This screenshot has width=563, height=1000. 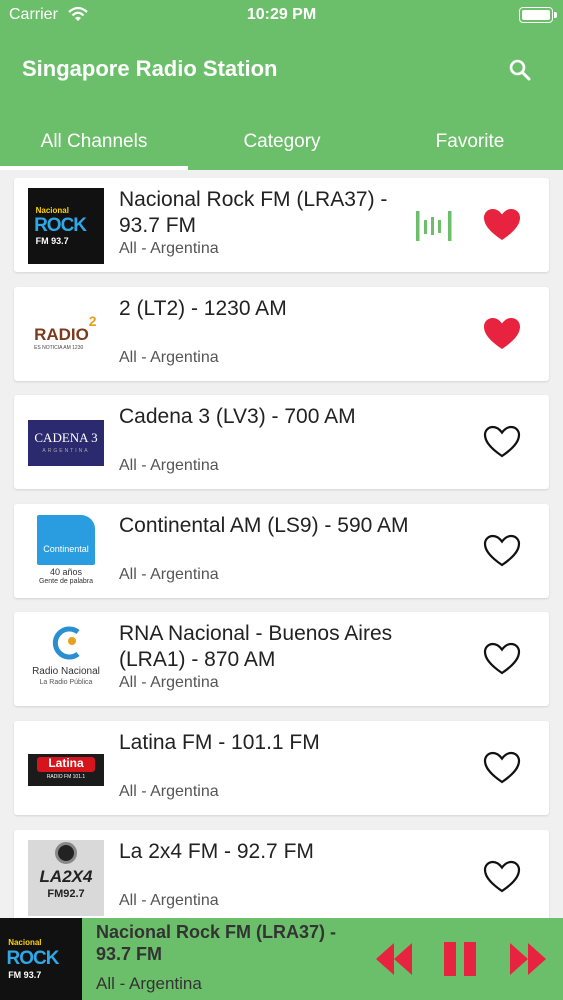 What do you see at coordinates (528, 959) in the screenshot?
I see `fast-forward-icon` at bounding box center [528, 959].